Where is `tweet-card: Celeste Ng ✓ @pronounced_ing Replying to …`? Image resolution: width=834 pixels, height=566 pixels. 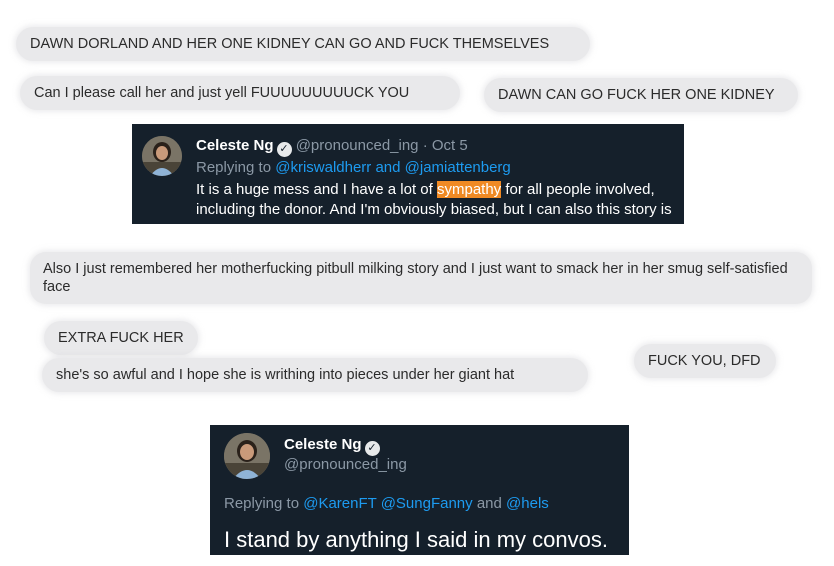 tweet-card: Celeste Ng ✓ @pronounced_ing Replying to … is located at coordinates (419, 490).